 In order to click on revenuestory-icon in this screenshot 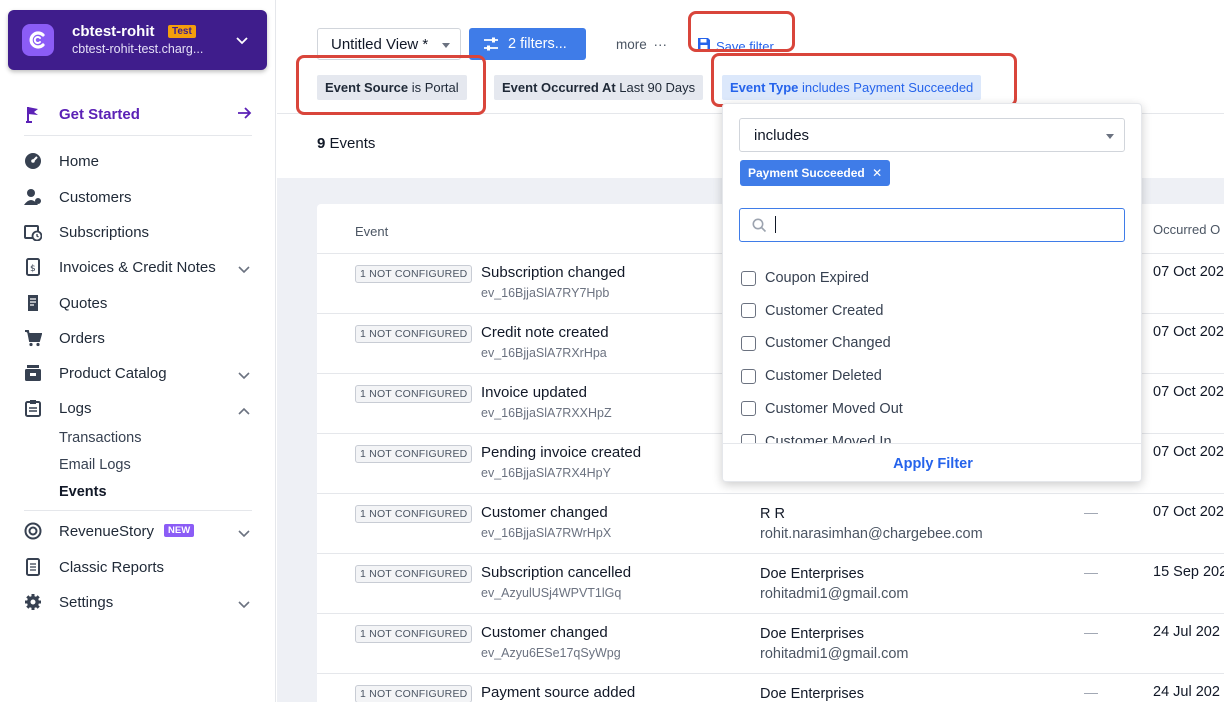, I will do `click(33, 531)`.